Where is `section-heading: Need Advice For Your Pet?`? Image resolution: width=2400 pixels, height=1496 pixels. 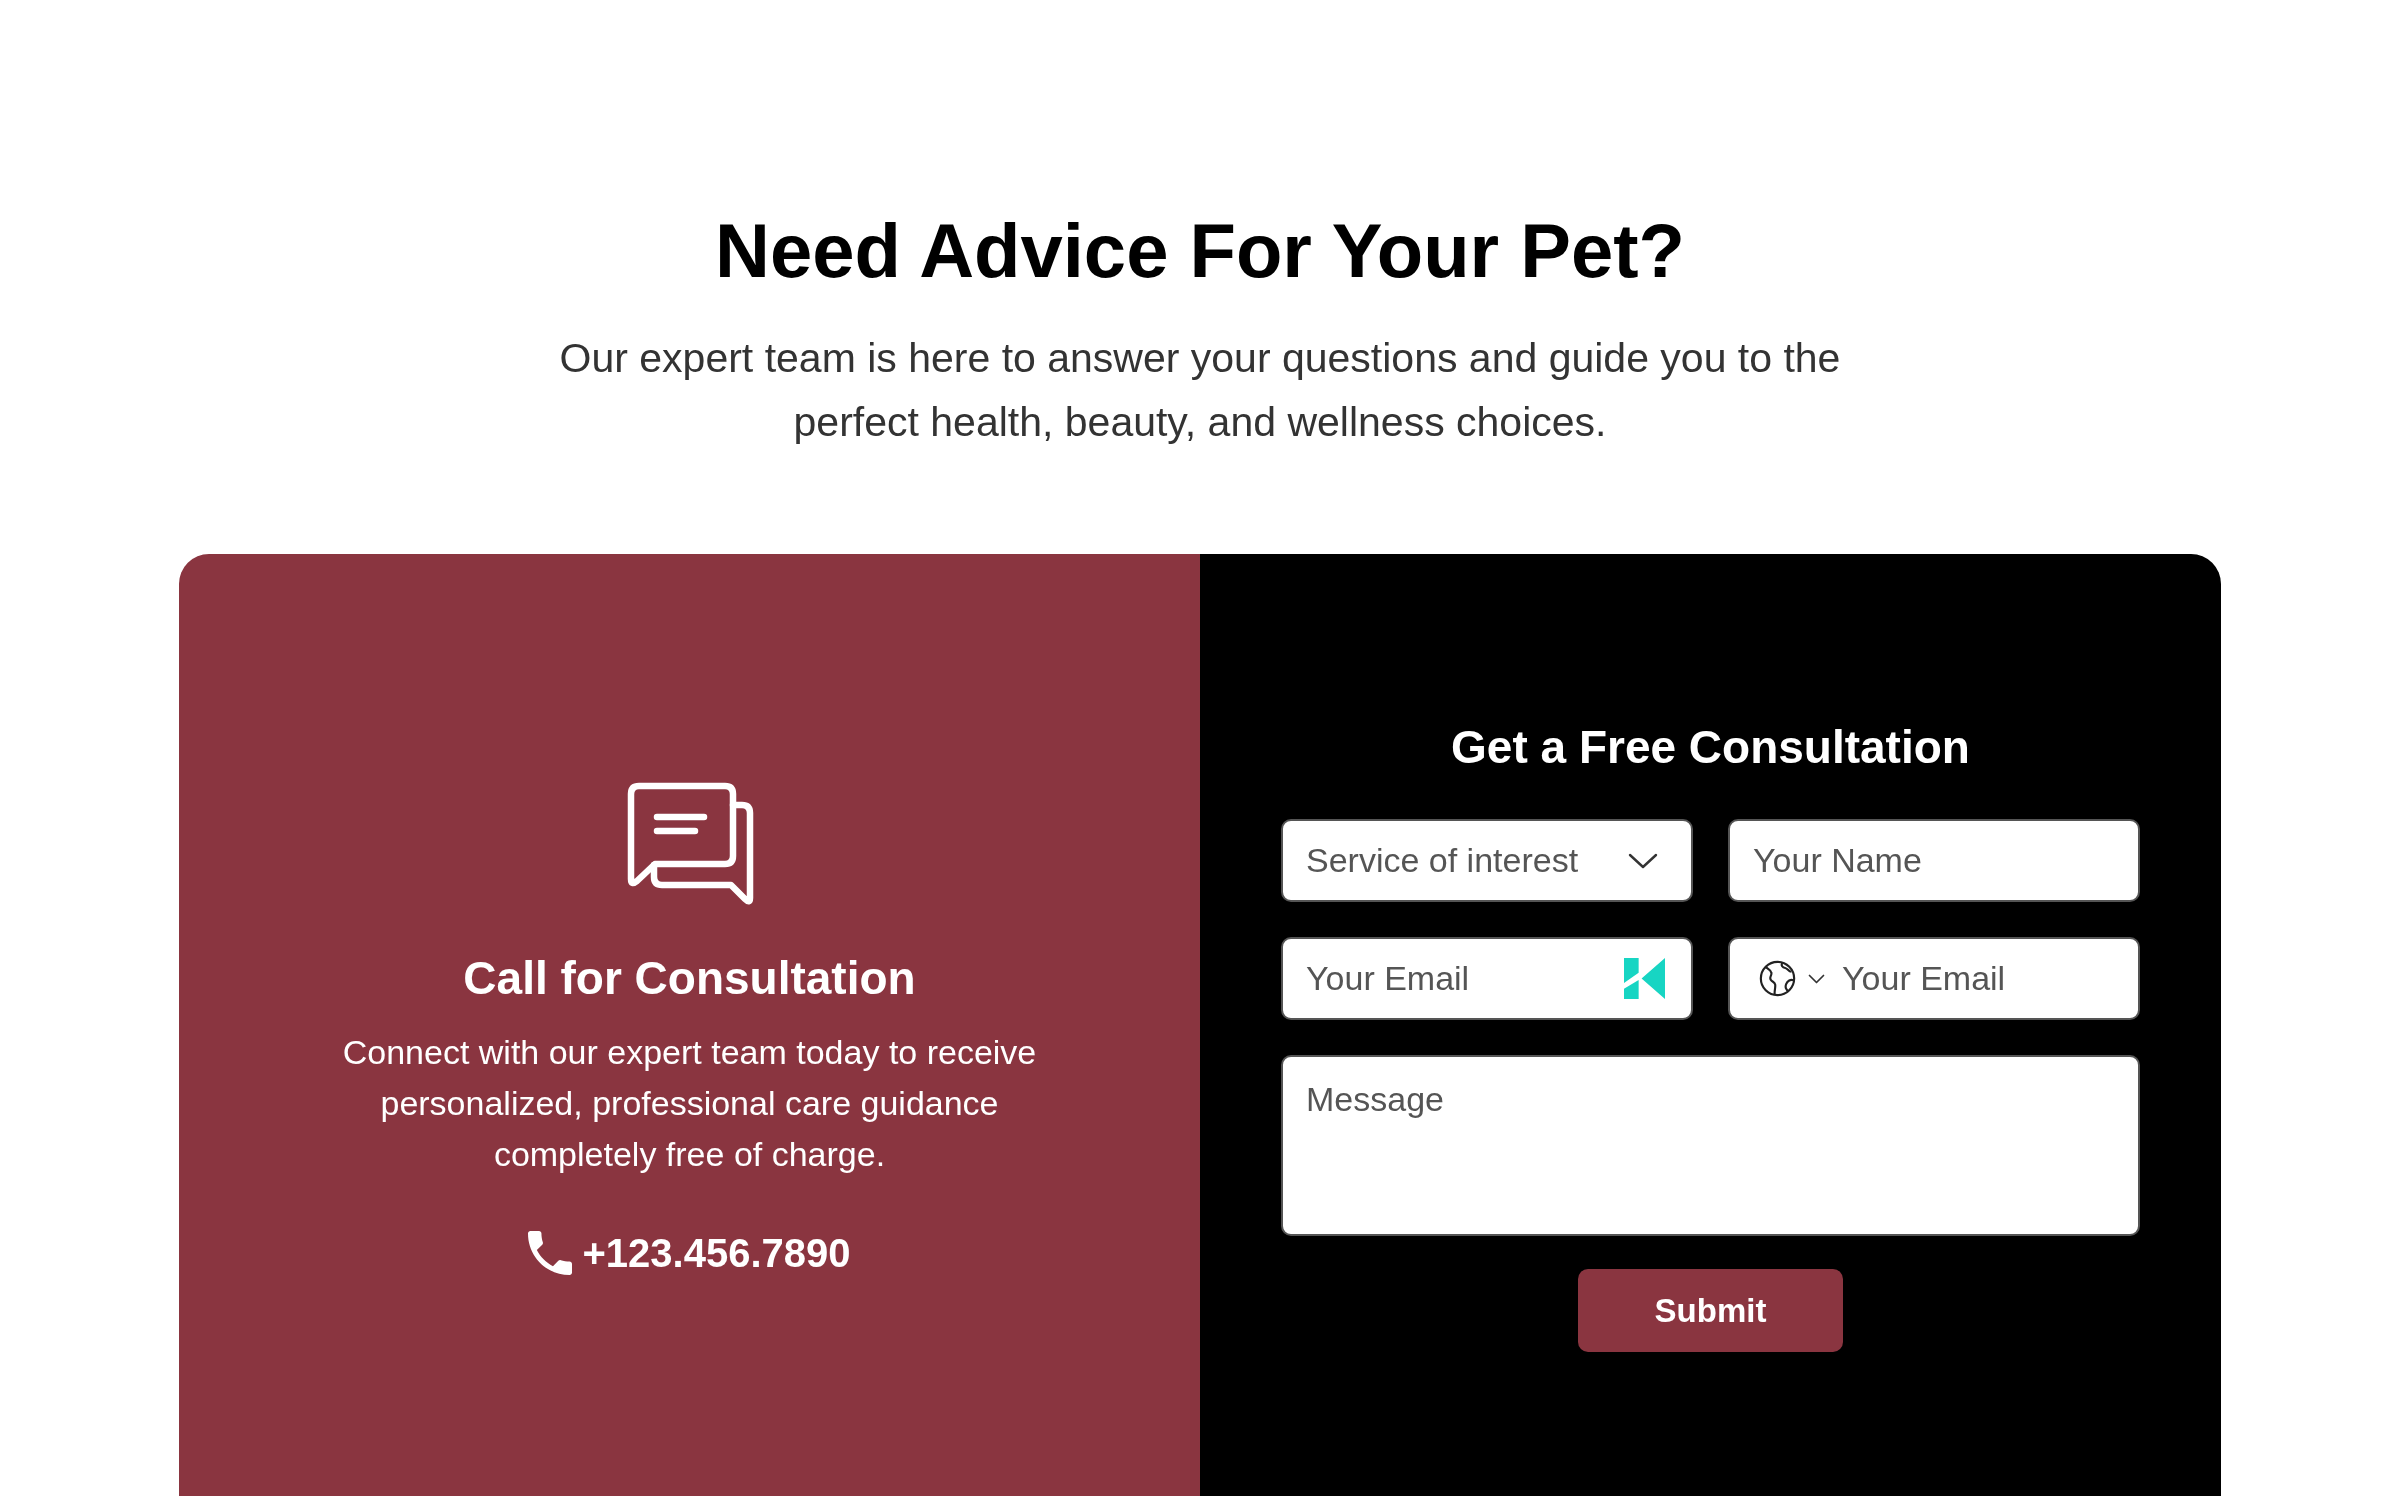
section-heading: Need Advice For Your Pet? is located at coordinates (1200, 251).